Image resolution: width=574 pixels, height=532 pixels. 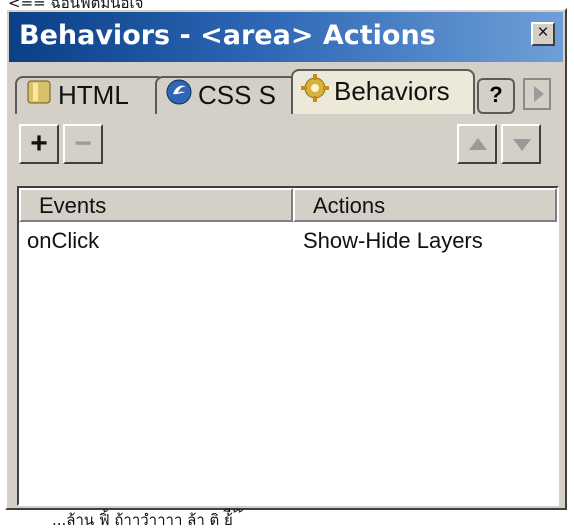 I want to click on html-icon, so click(x=39, y=95).